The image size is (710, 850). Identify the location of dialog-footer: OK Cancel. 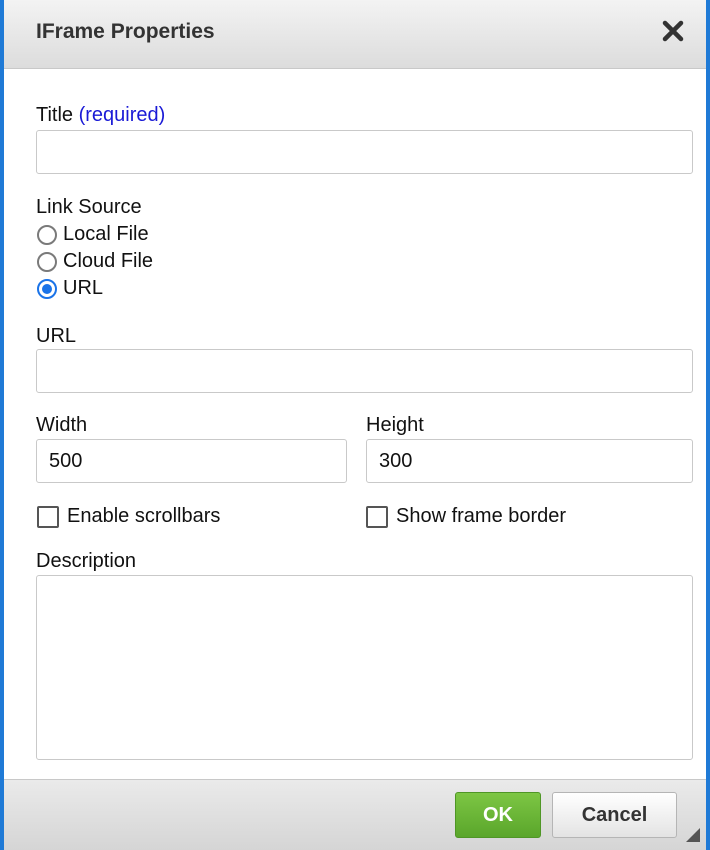
(355, 814).